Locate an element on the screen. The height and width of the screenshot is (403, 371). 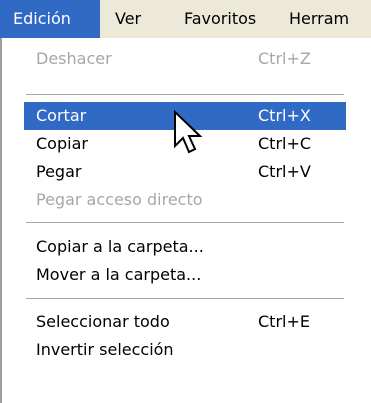
menu-item-pegar: Pegar Ctrl+V is located at coordinates (185, 172).